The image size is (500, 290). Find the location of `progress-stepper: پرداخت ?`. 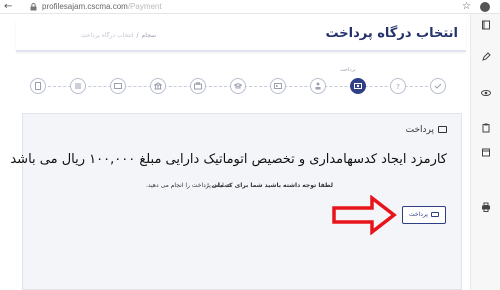

progress-stepper: پرداخت ? is located at coordinates (238, 86).